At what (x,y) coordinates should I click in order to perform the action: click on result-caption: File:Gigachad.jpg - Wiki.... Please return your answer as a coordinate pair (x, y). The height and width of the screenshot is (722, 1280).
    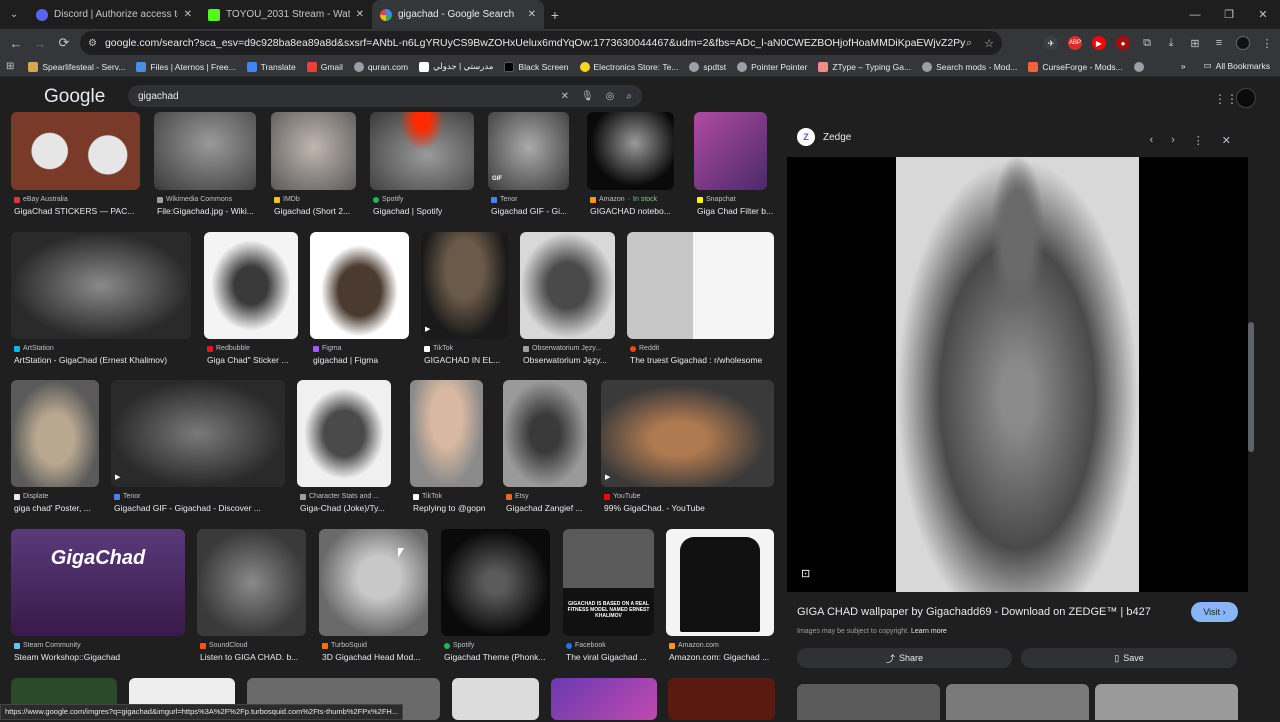
    Looking at the image, I should click on (208, 211).